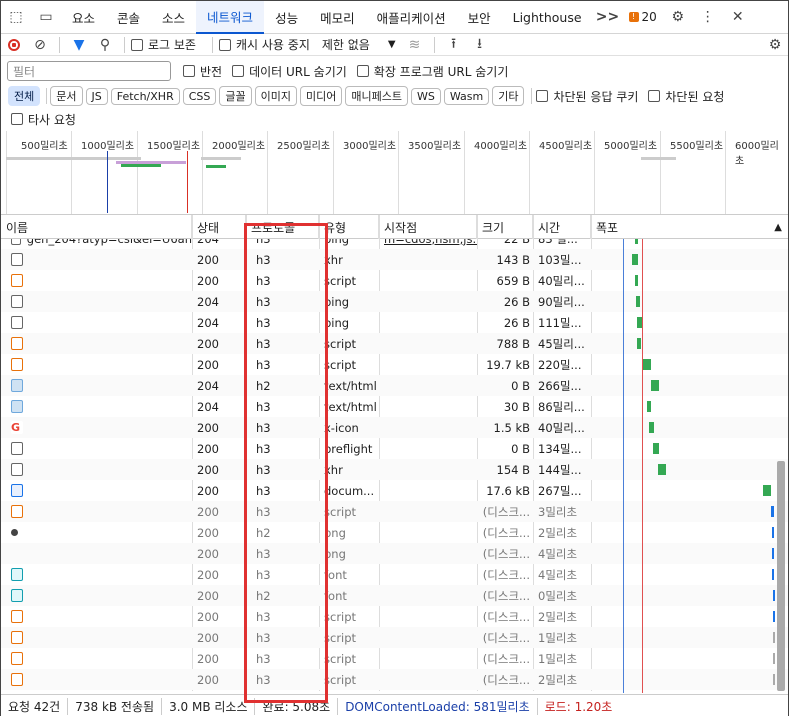 This screenshot has width=789, height=716. What do you see at coordinates (202, 71) in the screenshot?
I see `invert-checkbox: 반전` at bounding box center [202, 71].